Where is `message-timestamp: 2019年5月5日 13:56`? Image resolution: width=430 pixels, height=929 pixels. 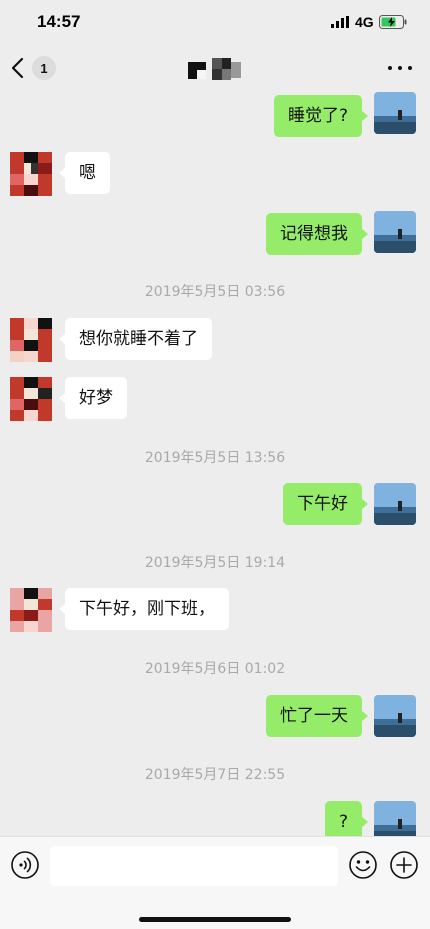
message-timestamp: 2019年5月5日 13:56 is located at coordinates (215, 458).